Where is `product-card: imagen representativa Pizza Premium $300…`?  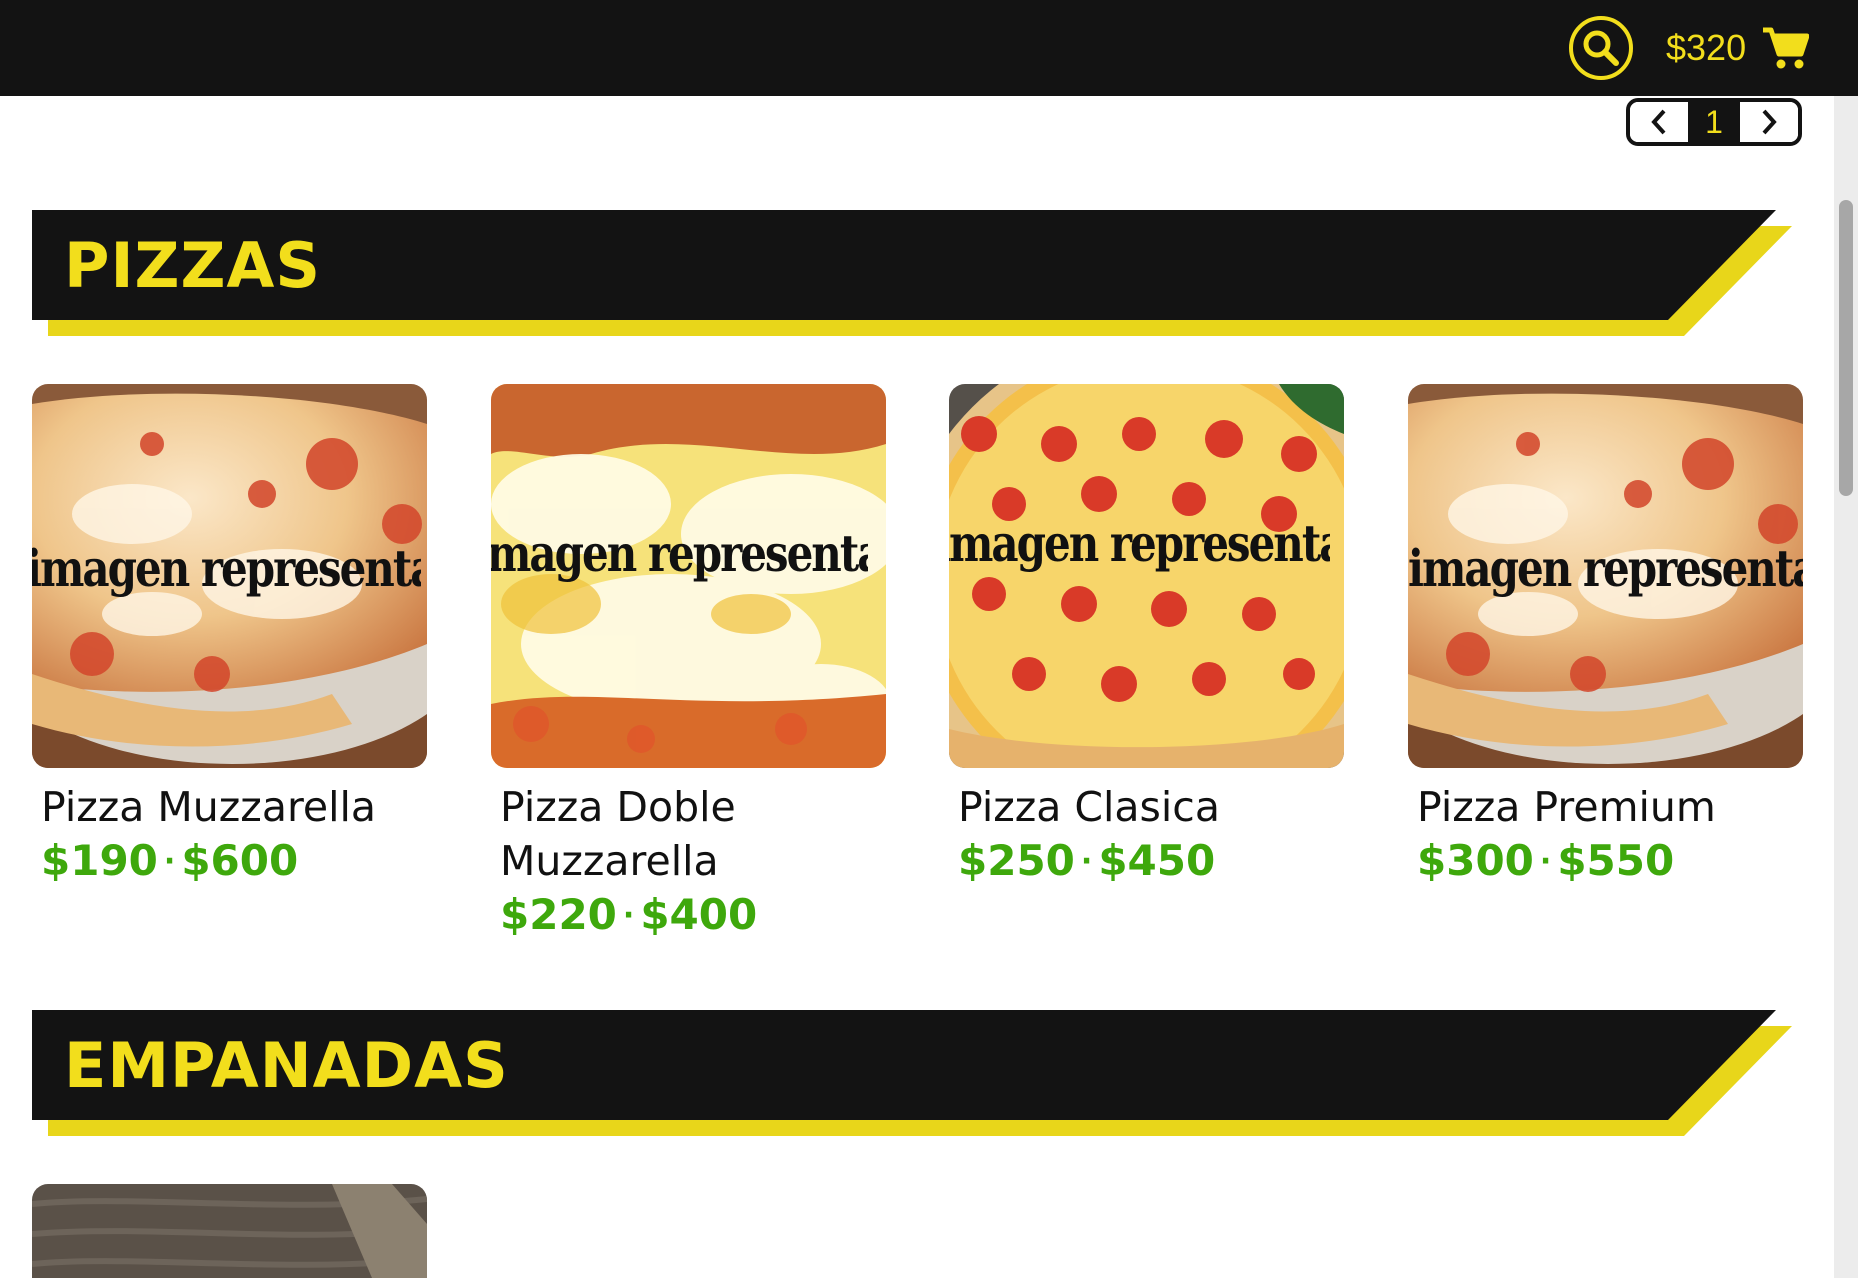
product-card: imagen representativa Pizza Premium $300… is located at coordinates (1605, 638).